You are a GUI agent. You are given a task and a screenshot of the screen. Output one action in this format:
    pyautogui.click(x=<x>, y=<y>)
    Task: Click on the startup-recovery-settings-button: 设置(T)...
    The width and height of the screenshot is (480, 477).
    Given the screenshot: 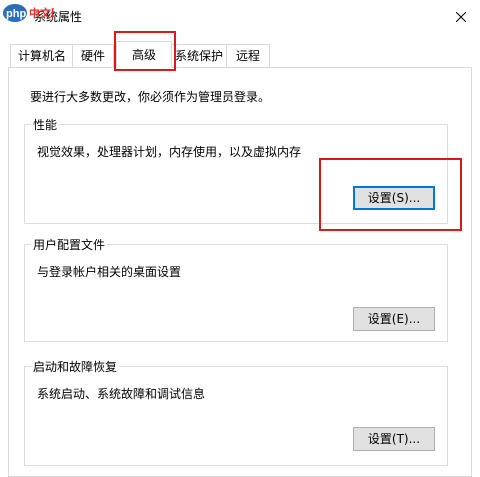 What is the action you would take?
    pyautogui.click(x=394, y=439)
    